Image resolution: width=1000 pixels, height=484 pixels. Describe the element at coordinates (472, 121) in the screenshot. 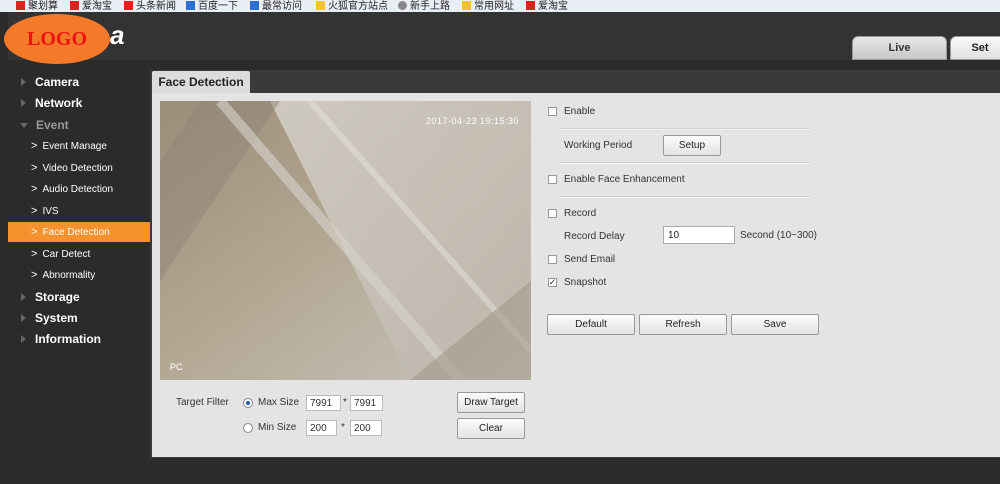

I see `video-timestamp: 2017-04-23 19:15:30` at that location.